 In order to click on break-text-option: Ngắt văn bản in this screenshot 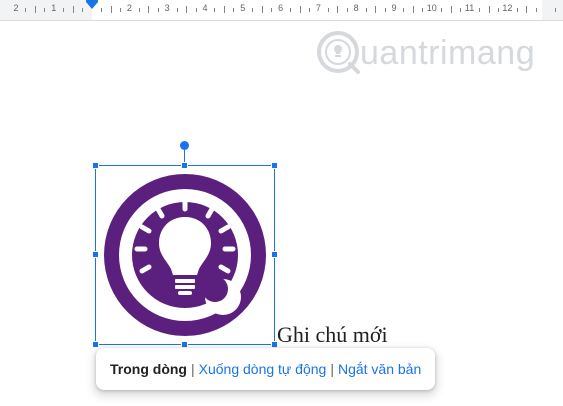, I will do `click(379, 369)`.